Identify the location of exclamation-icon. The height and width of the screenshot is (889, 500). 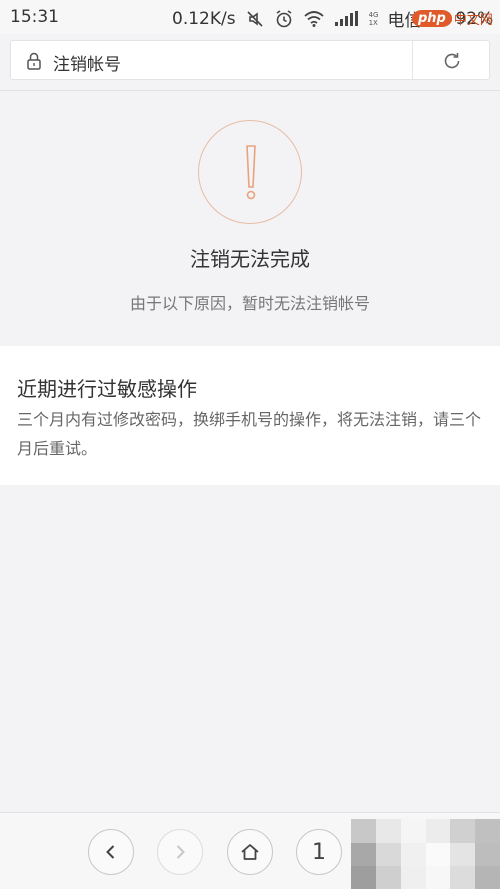
(251, 172).